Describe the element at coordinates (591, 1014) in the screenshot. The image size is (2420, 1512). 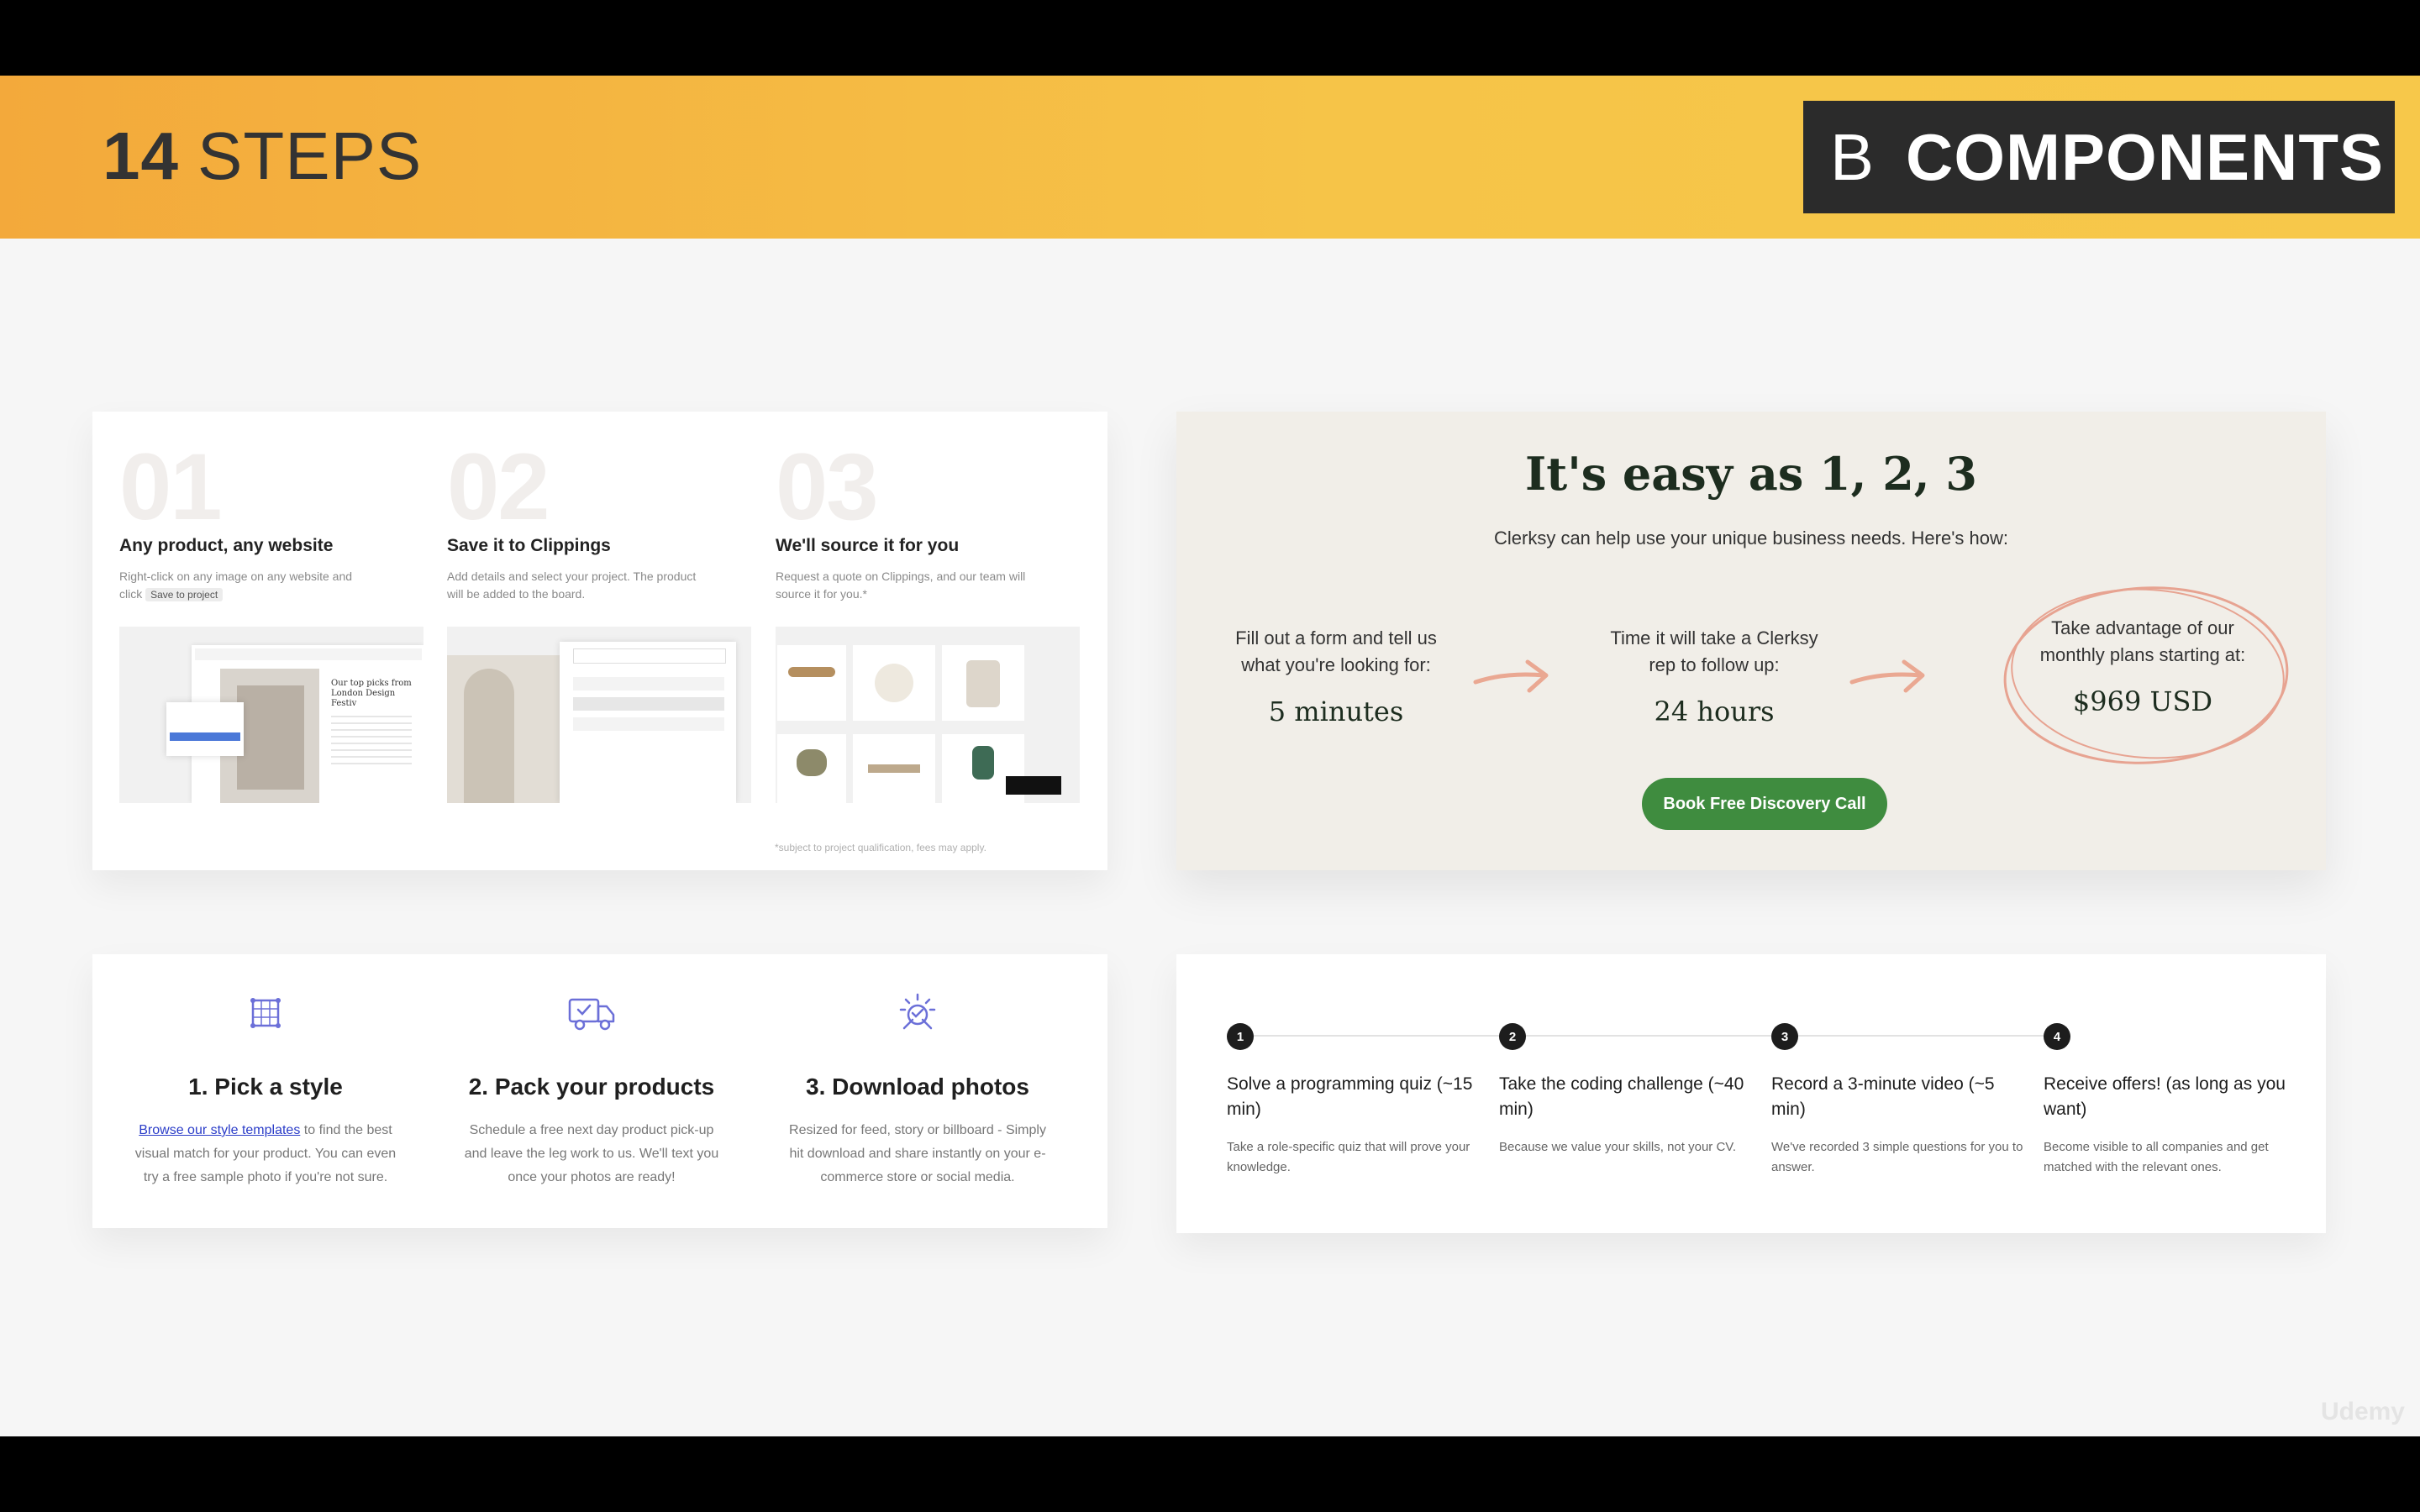
I see `delivery-truck-icon` at that location.